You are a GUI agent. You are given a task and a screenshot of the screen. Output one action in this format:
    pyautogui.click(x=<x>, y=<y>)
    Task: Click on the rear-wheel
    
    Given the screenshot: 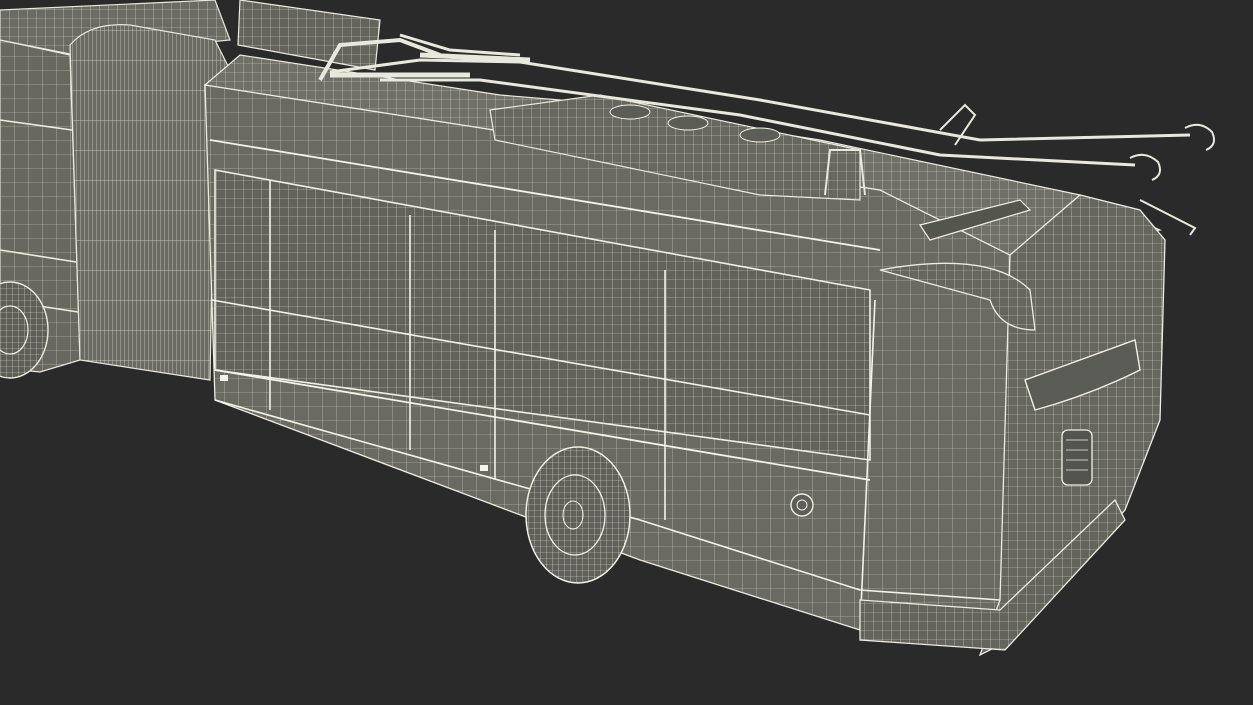 What is the action you would take?
    pyautogui.click(x=578, y=515)
    